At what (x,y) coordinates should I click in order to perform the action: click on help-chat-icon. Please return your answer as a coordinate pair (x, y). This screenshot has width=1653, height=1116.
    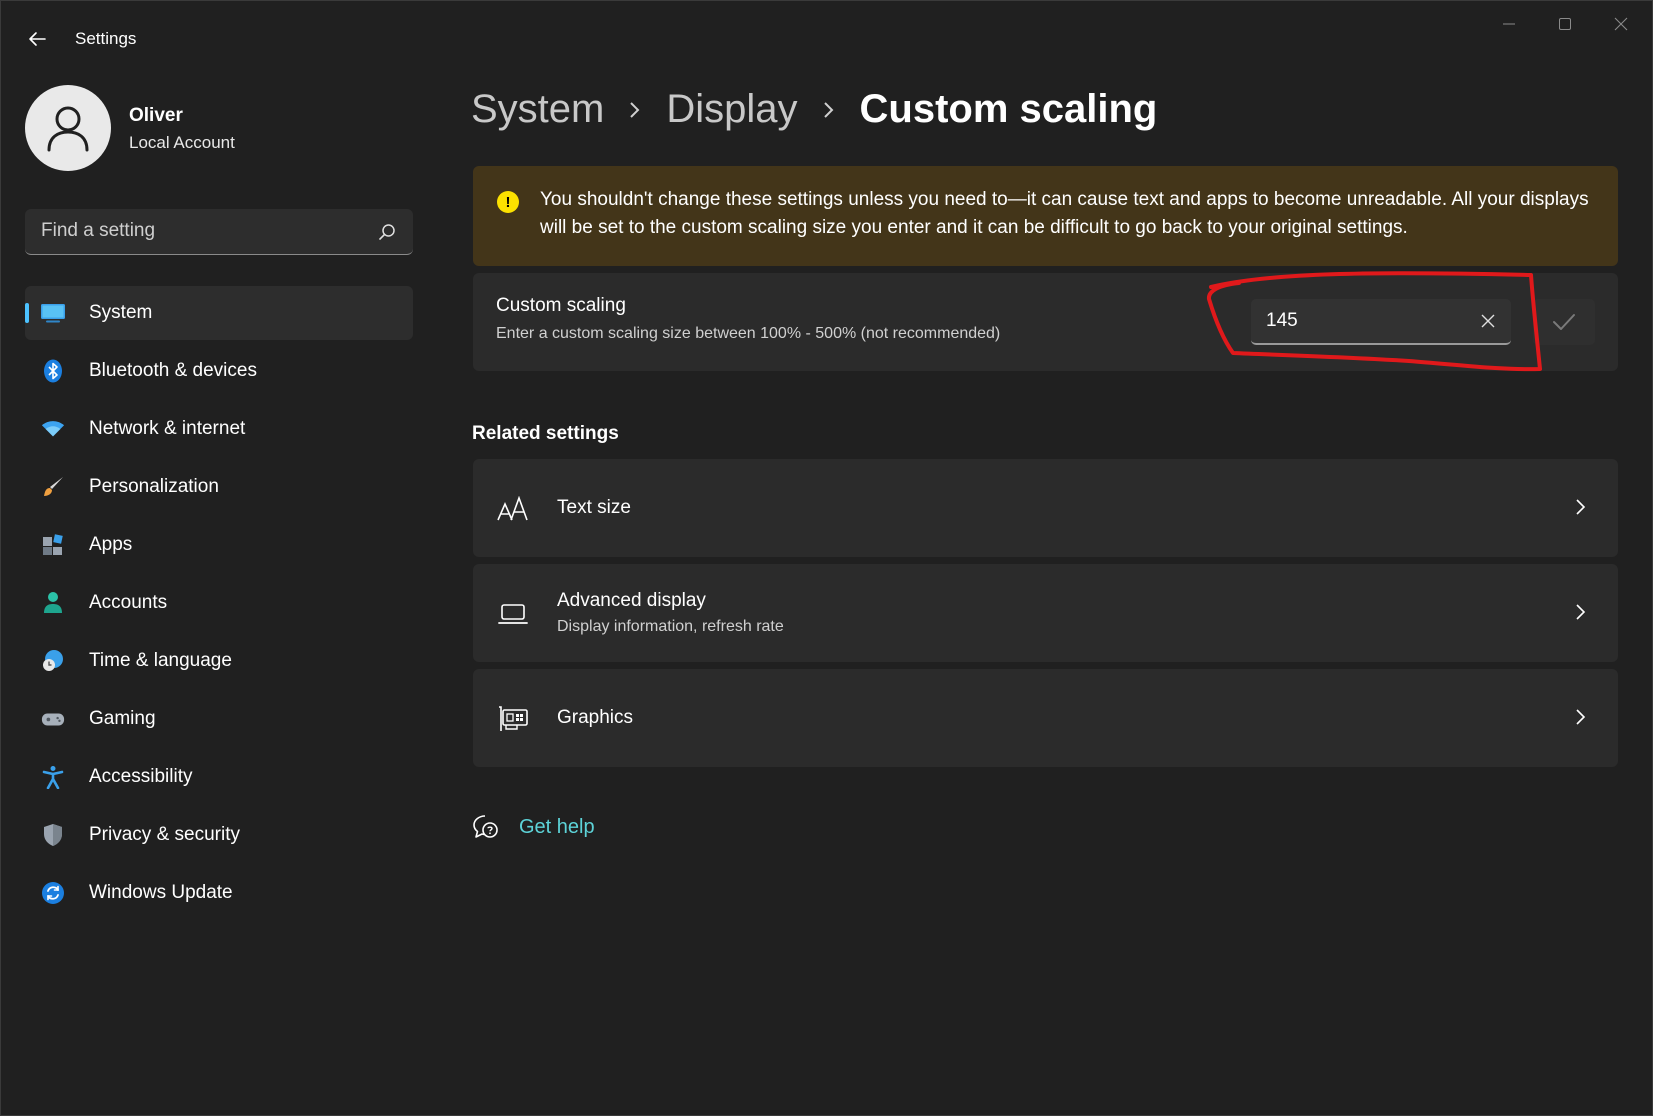
    Looking at the image, I should click on (485, 826).